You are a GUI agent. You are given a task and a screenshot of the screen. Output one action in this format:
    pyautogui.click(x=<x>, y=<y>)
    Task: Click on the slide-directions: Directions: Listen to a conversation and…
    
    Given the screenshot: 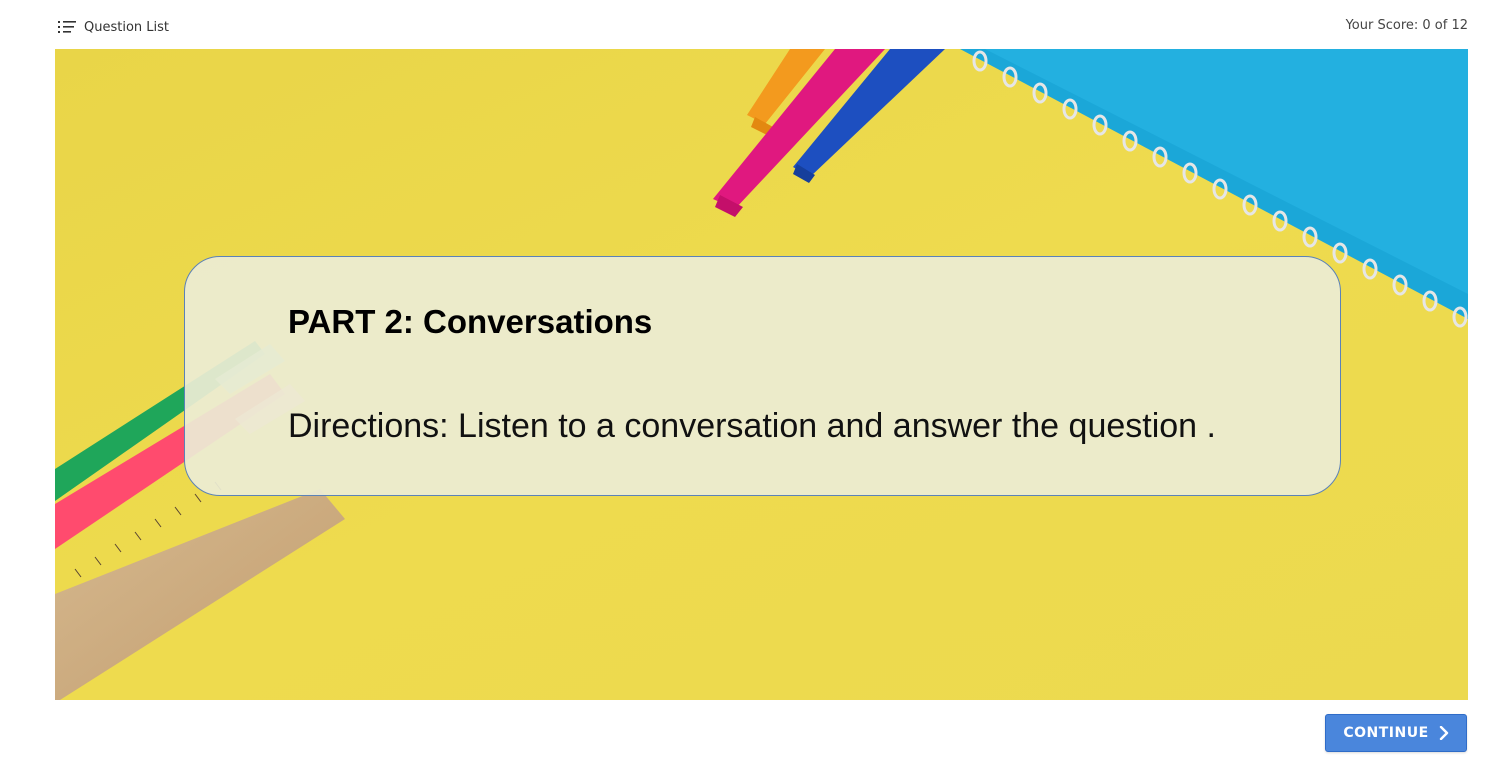 What is the action you would take?
    pyautogui.click(x=752, y=426)
    